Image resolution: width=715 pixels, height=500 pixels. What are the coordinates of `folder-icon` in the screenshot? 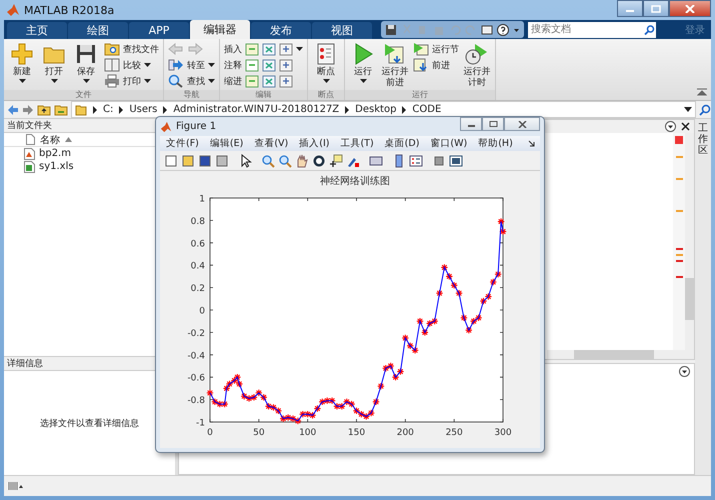 It's located at (81, 110).